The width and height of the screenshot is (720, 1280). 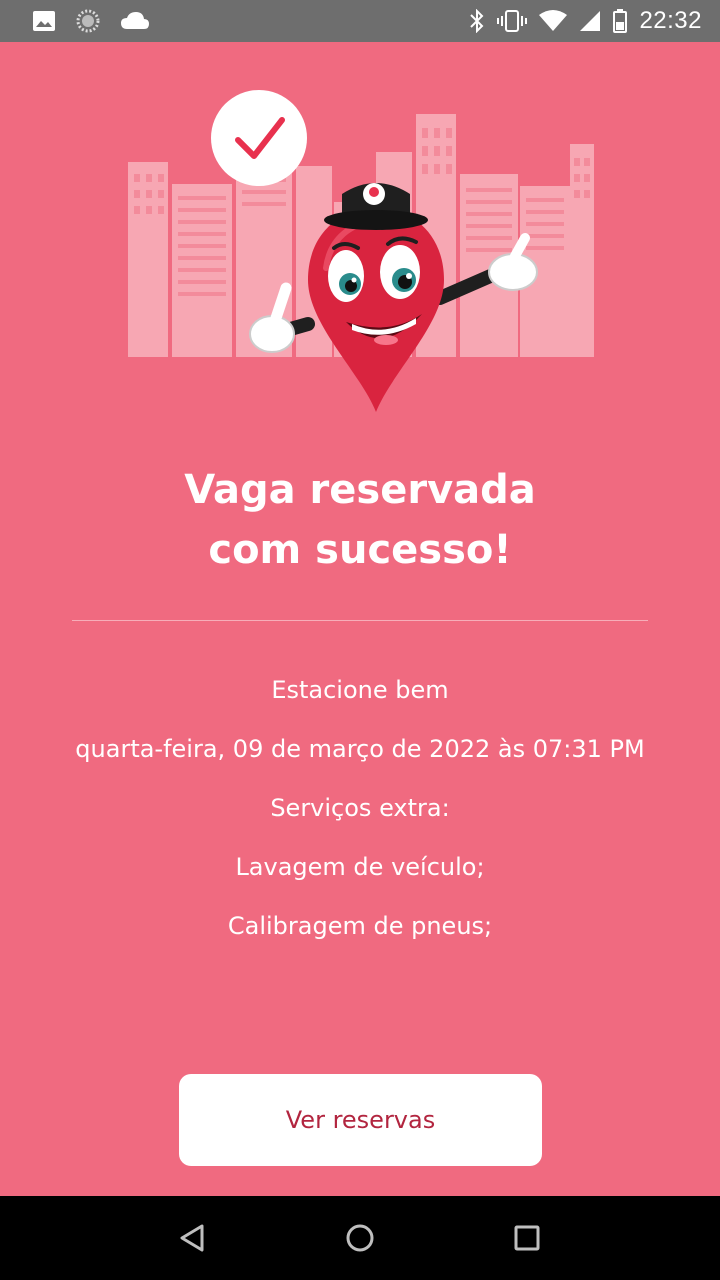 What do you see at coordinates (360, 490) in the screenshot?
I see `title-line-1: Vaga reservada` at bounding box center [360, 490].